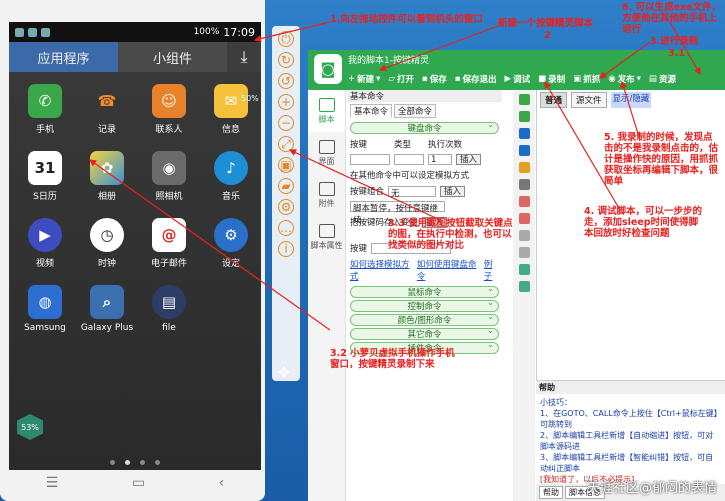 The height and width of the screenshot is (501, 725). I want to click on tab-all-commands: 全部命令, so click(415, 111).